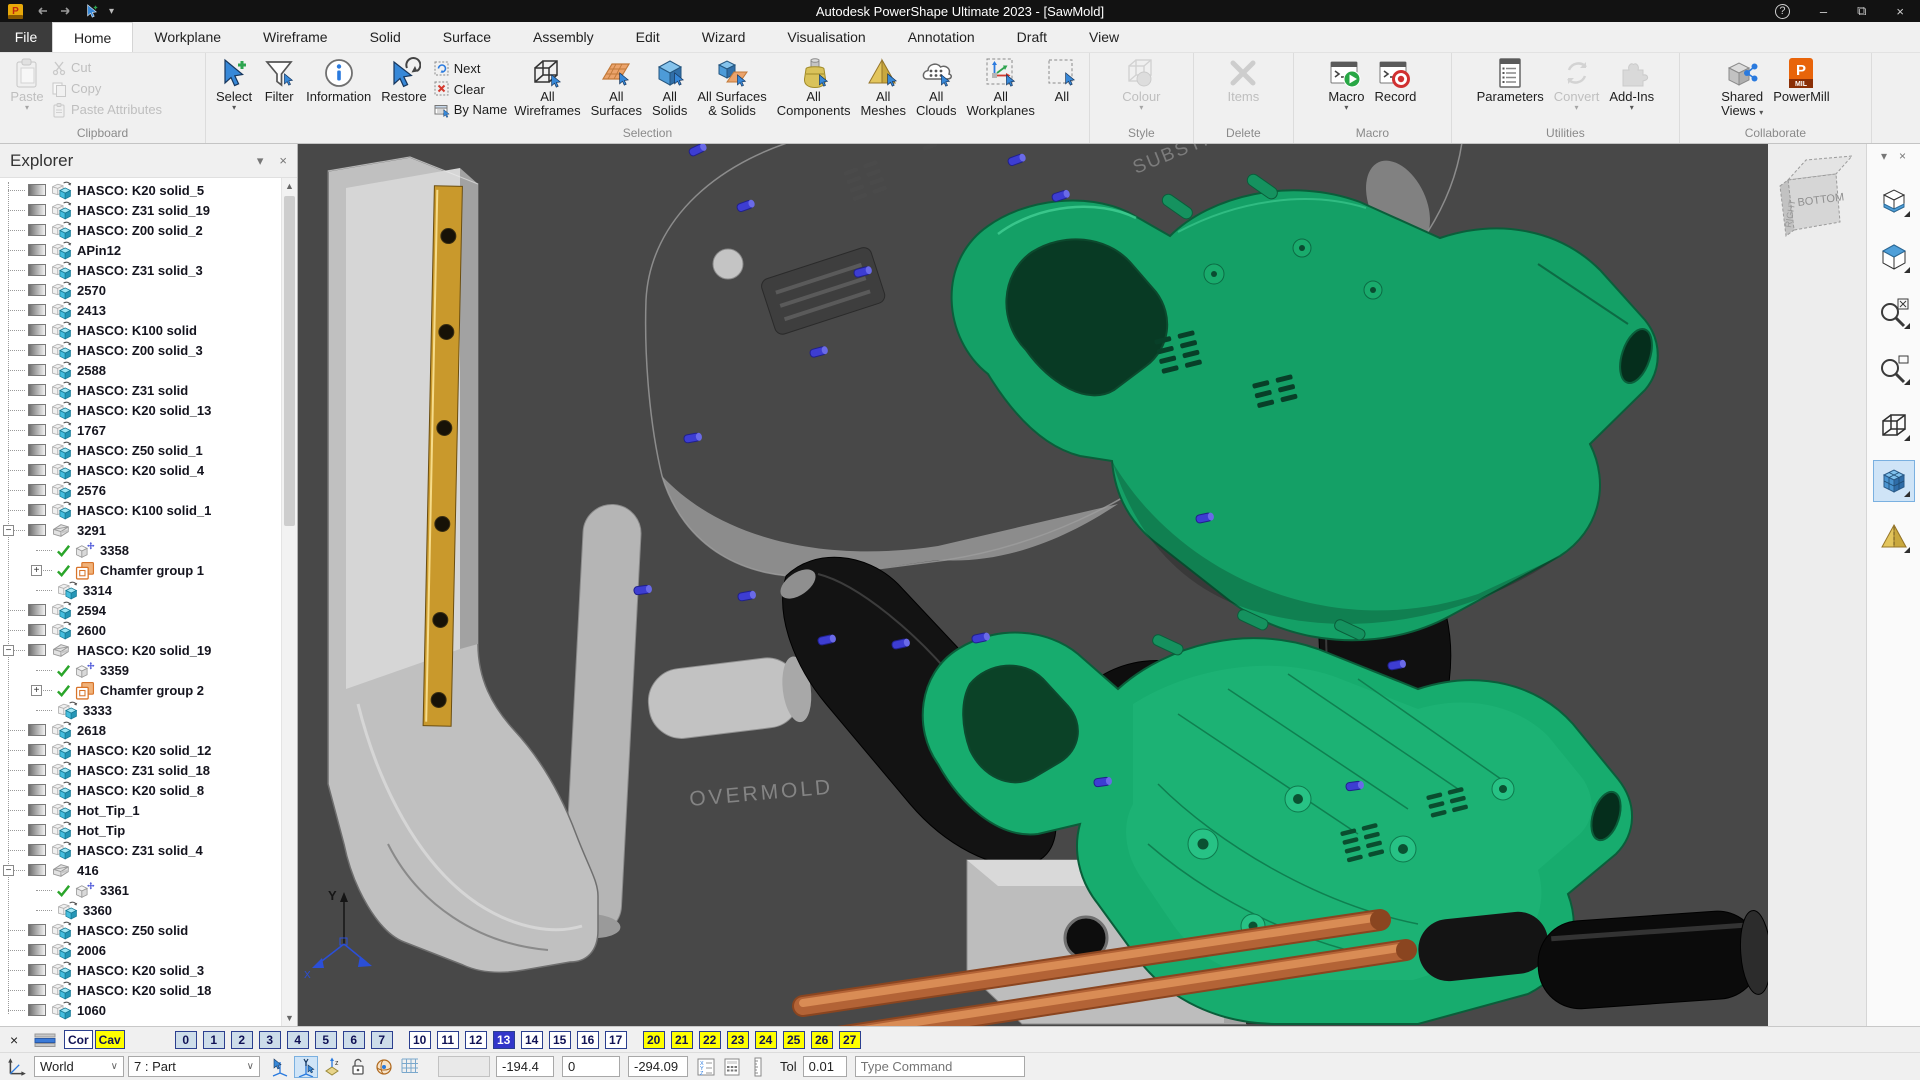 Image resolution: width=1920 pixels, height=1080 pixels. Describe the element at coordinates (140, 290) in the screenshot. I see `tree-item-2570: 2570` at that location.